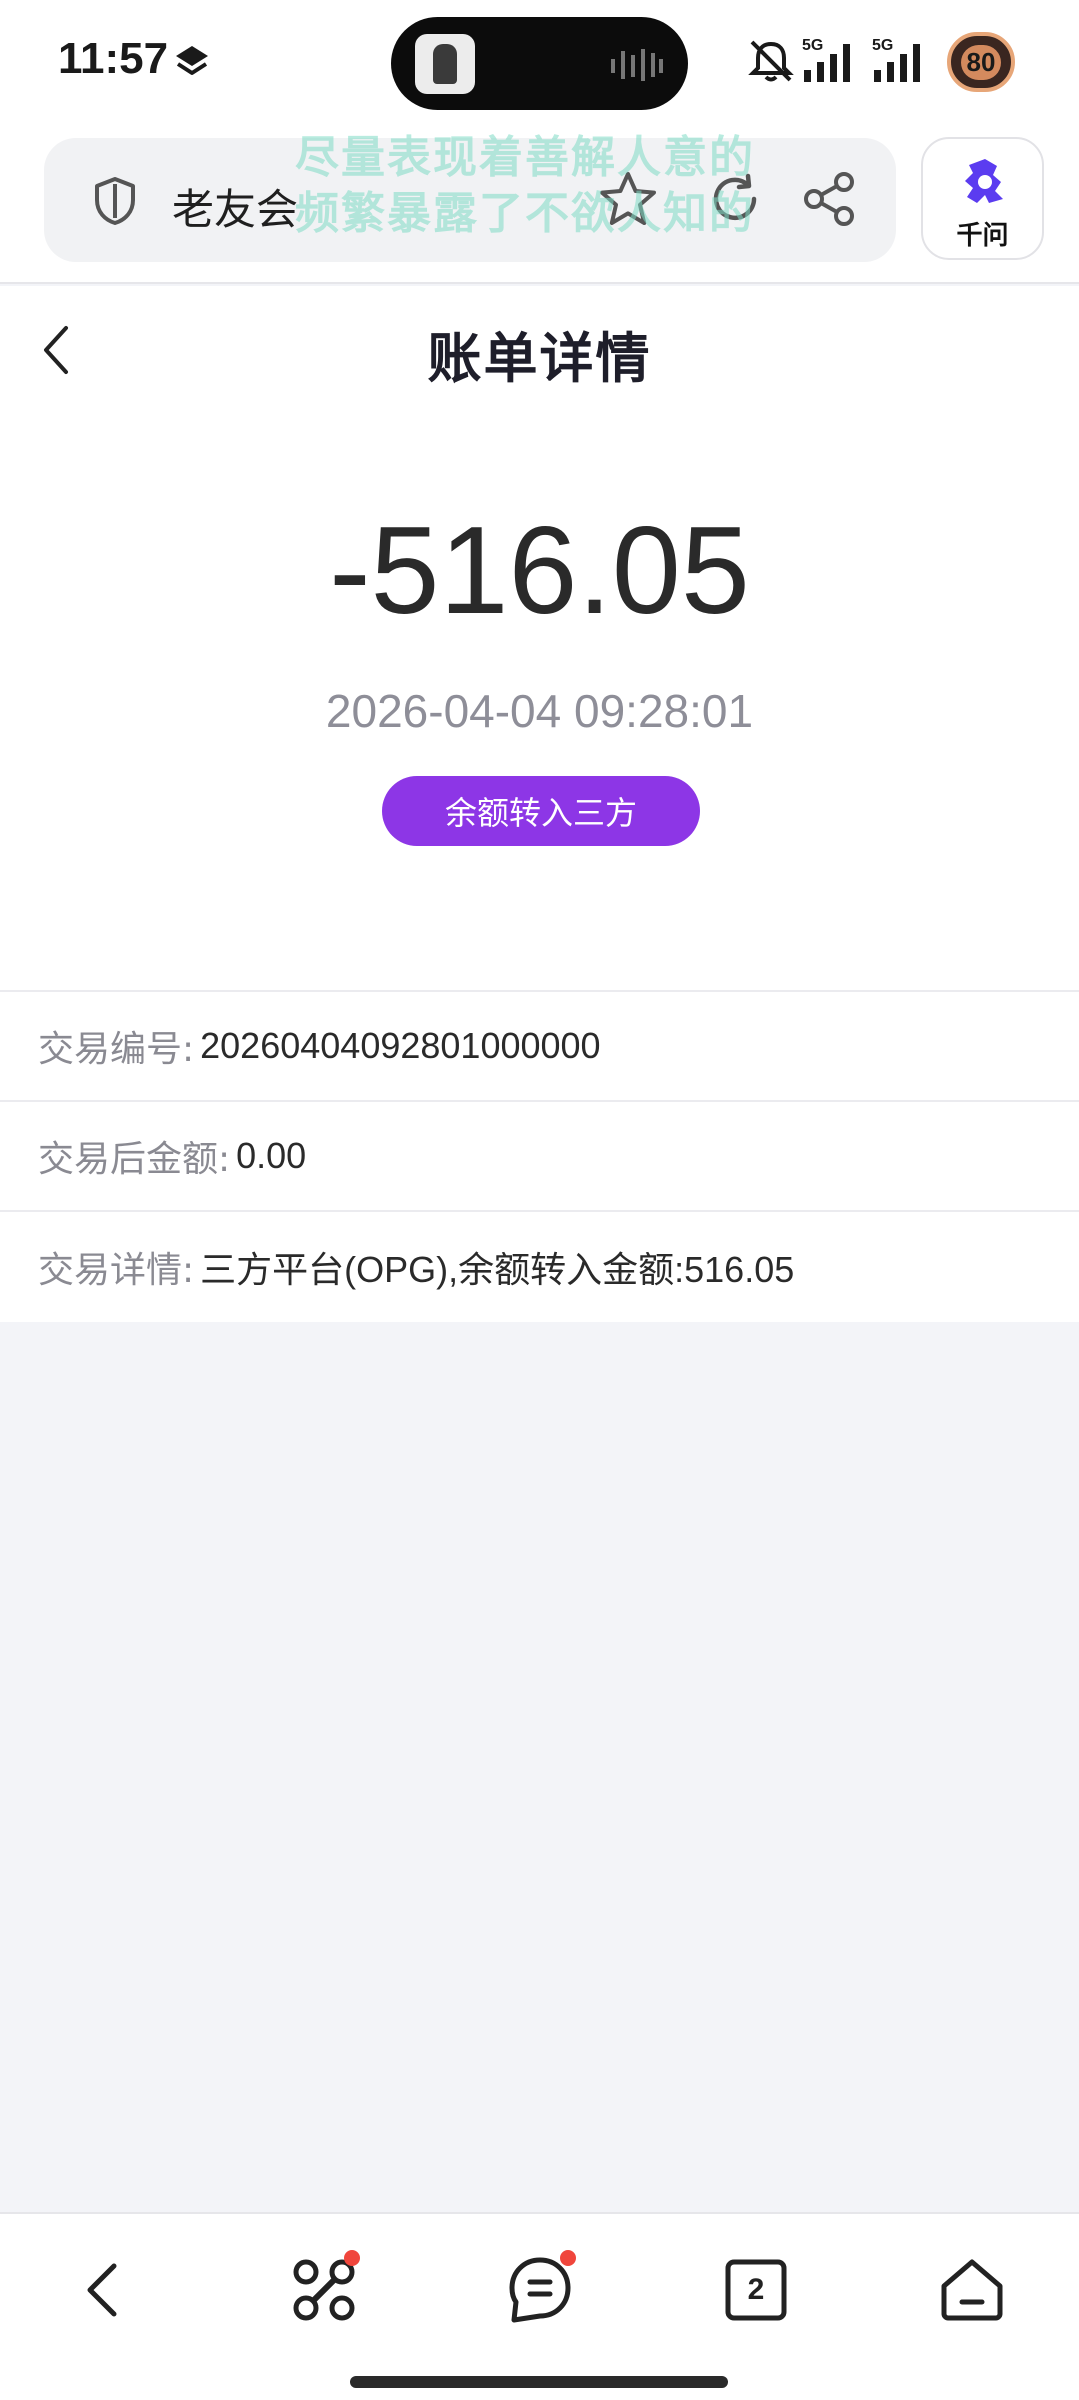 Image resolution: width=1079 pixels, height=2400 pixels. Describe the element at coordinates (324, 2289) in the screenshot. I see `ai-assistant-button` at that location.